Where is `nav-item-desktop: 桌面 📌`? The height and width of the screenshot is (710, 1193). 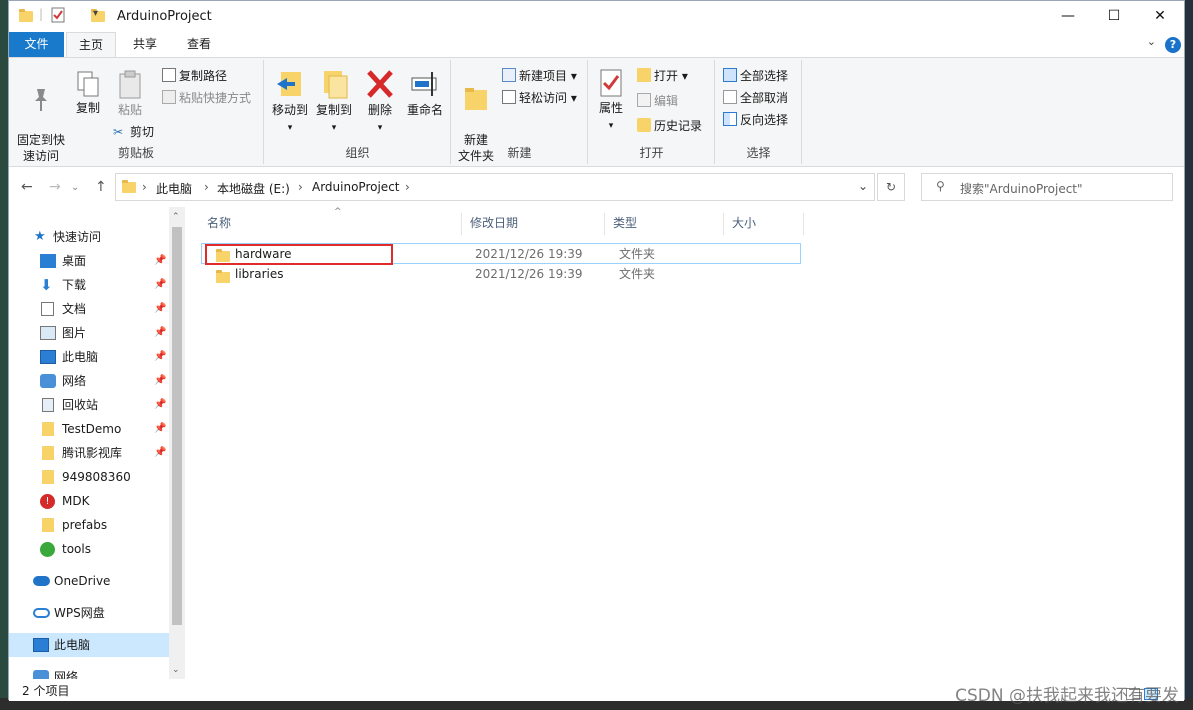
nav-item-desktop: 桌面 📌 is located at coordinates (89, 261).